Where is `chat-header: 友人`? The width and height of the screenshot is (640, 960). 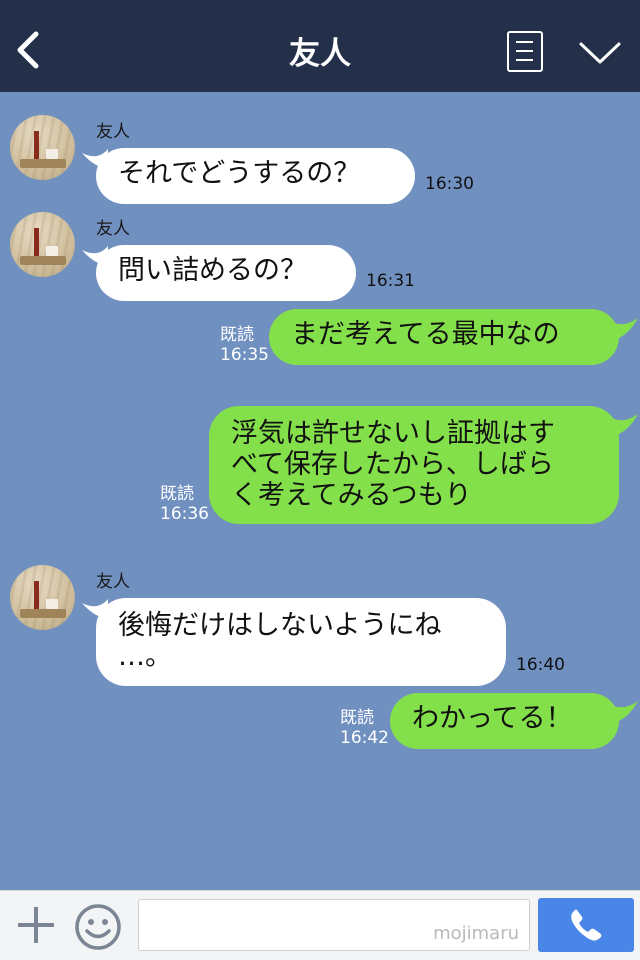
chat-header: 友人 is located at coordinates (320, 46).